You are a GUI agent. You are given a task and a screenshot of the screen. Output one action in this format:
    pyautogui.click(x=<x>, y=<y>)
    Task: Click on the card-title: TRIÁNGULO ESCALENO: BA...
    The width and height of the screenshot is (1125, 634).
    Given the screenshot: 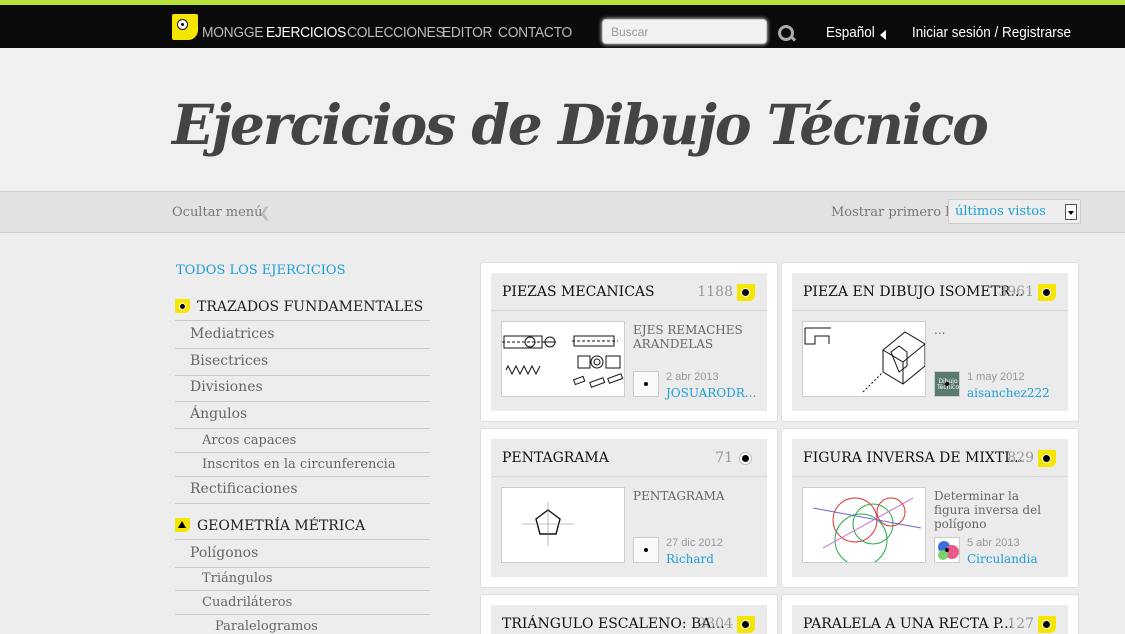 What is the action you would take?
    pyautogui.click(x=613, y=624)
    